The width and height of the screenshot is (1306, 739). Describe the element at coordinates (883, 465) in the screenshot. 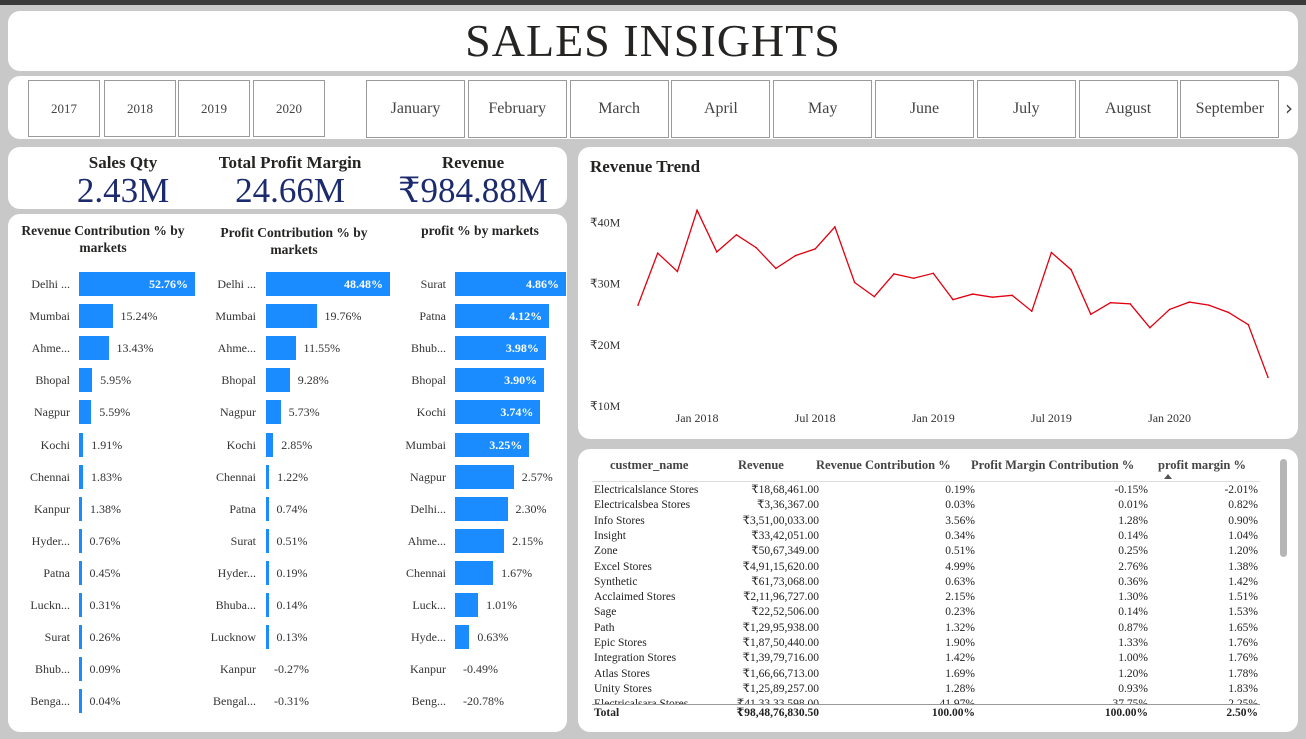

I see `column-header-revenue-contribution-: Revenue Contribution %` at that location.